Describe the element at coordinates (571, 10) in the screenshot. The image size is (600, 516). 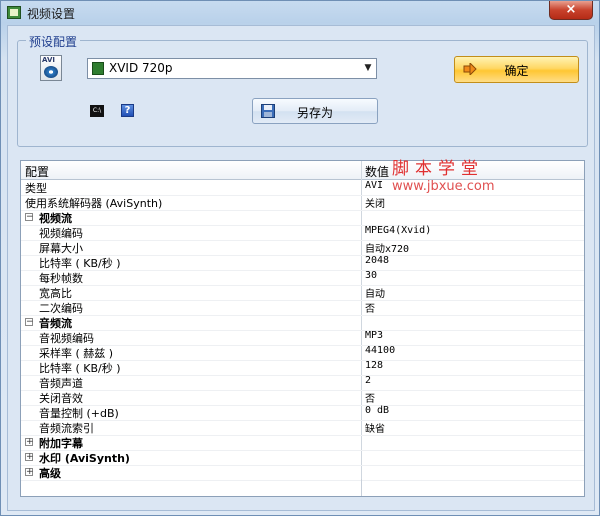
I see `close-button: ×` at that location.